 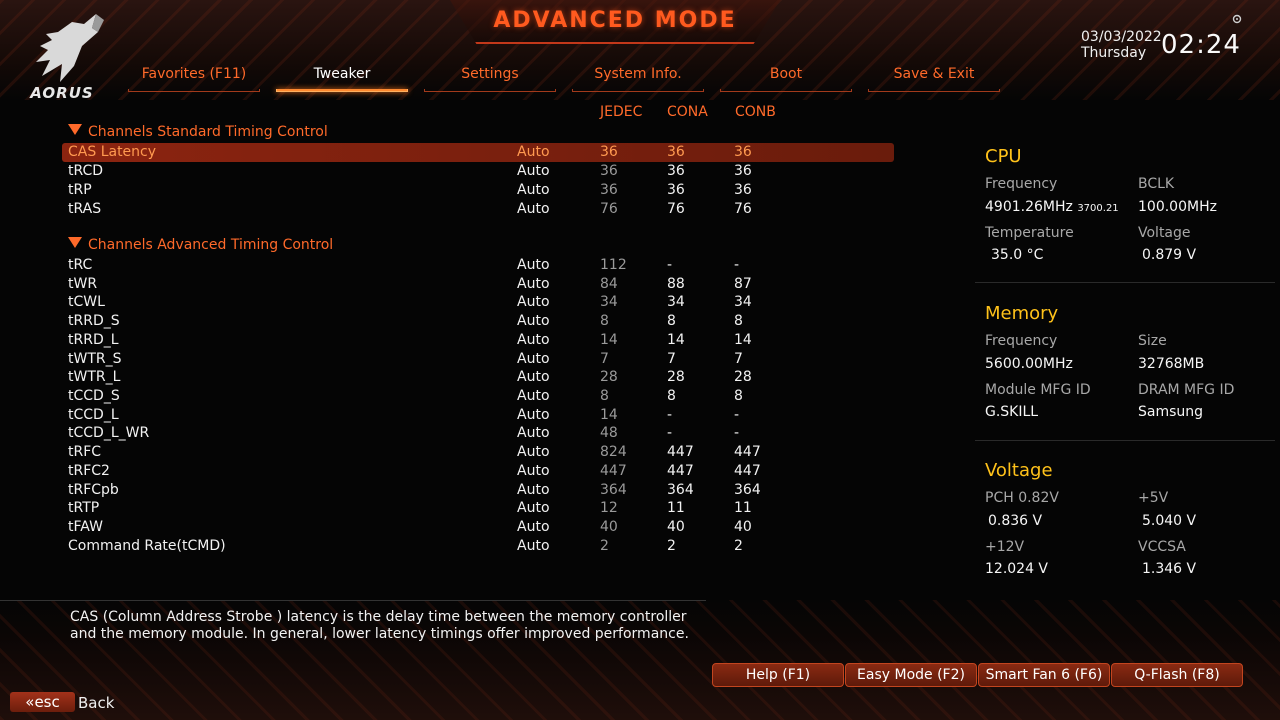 What do you see at coordinates (85, 527) in the screenshot?
I see `setting-name: tFAW` at bounding box center [85, 527].